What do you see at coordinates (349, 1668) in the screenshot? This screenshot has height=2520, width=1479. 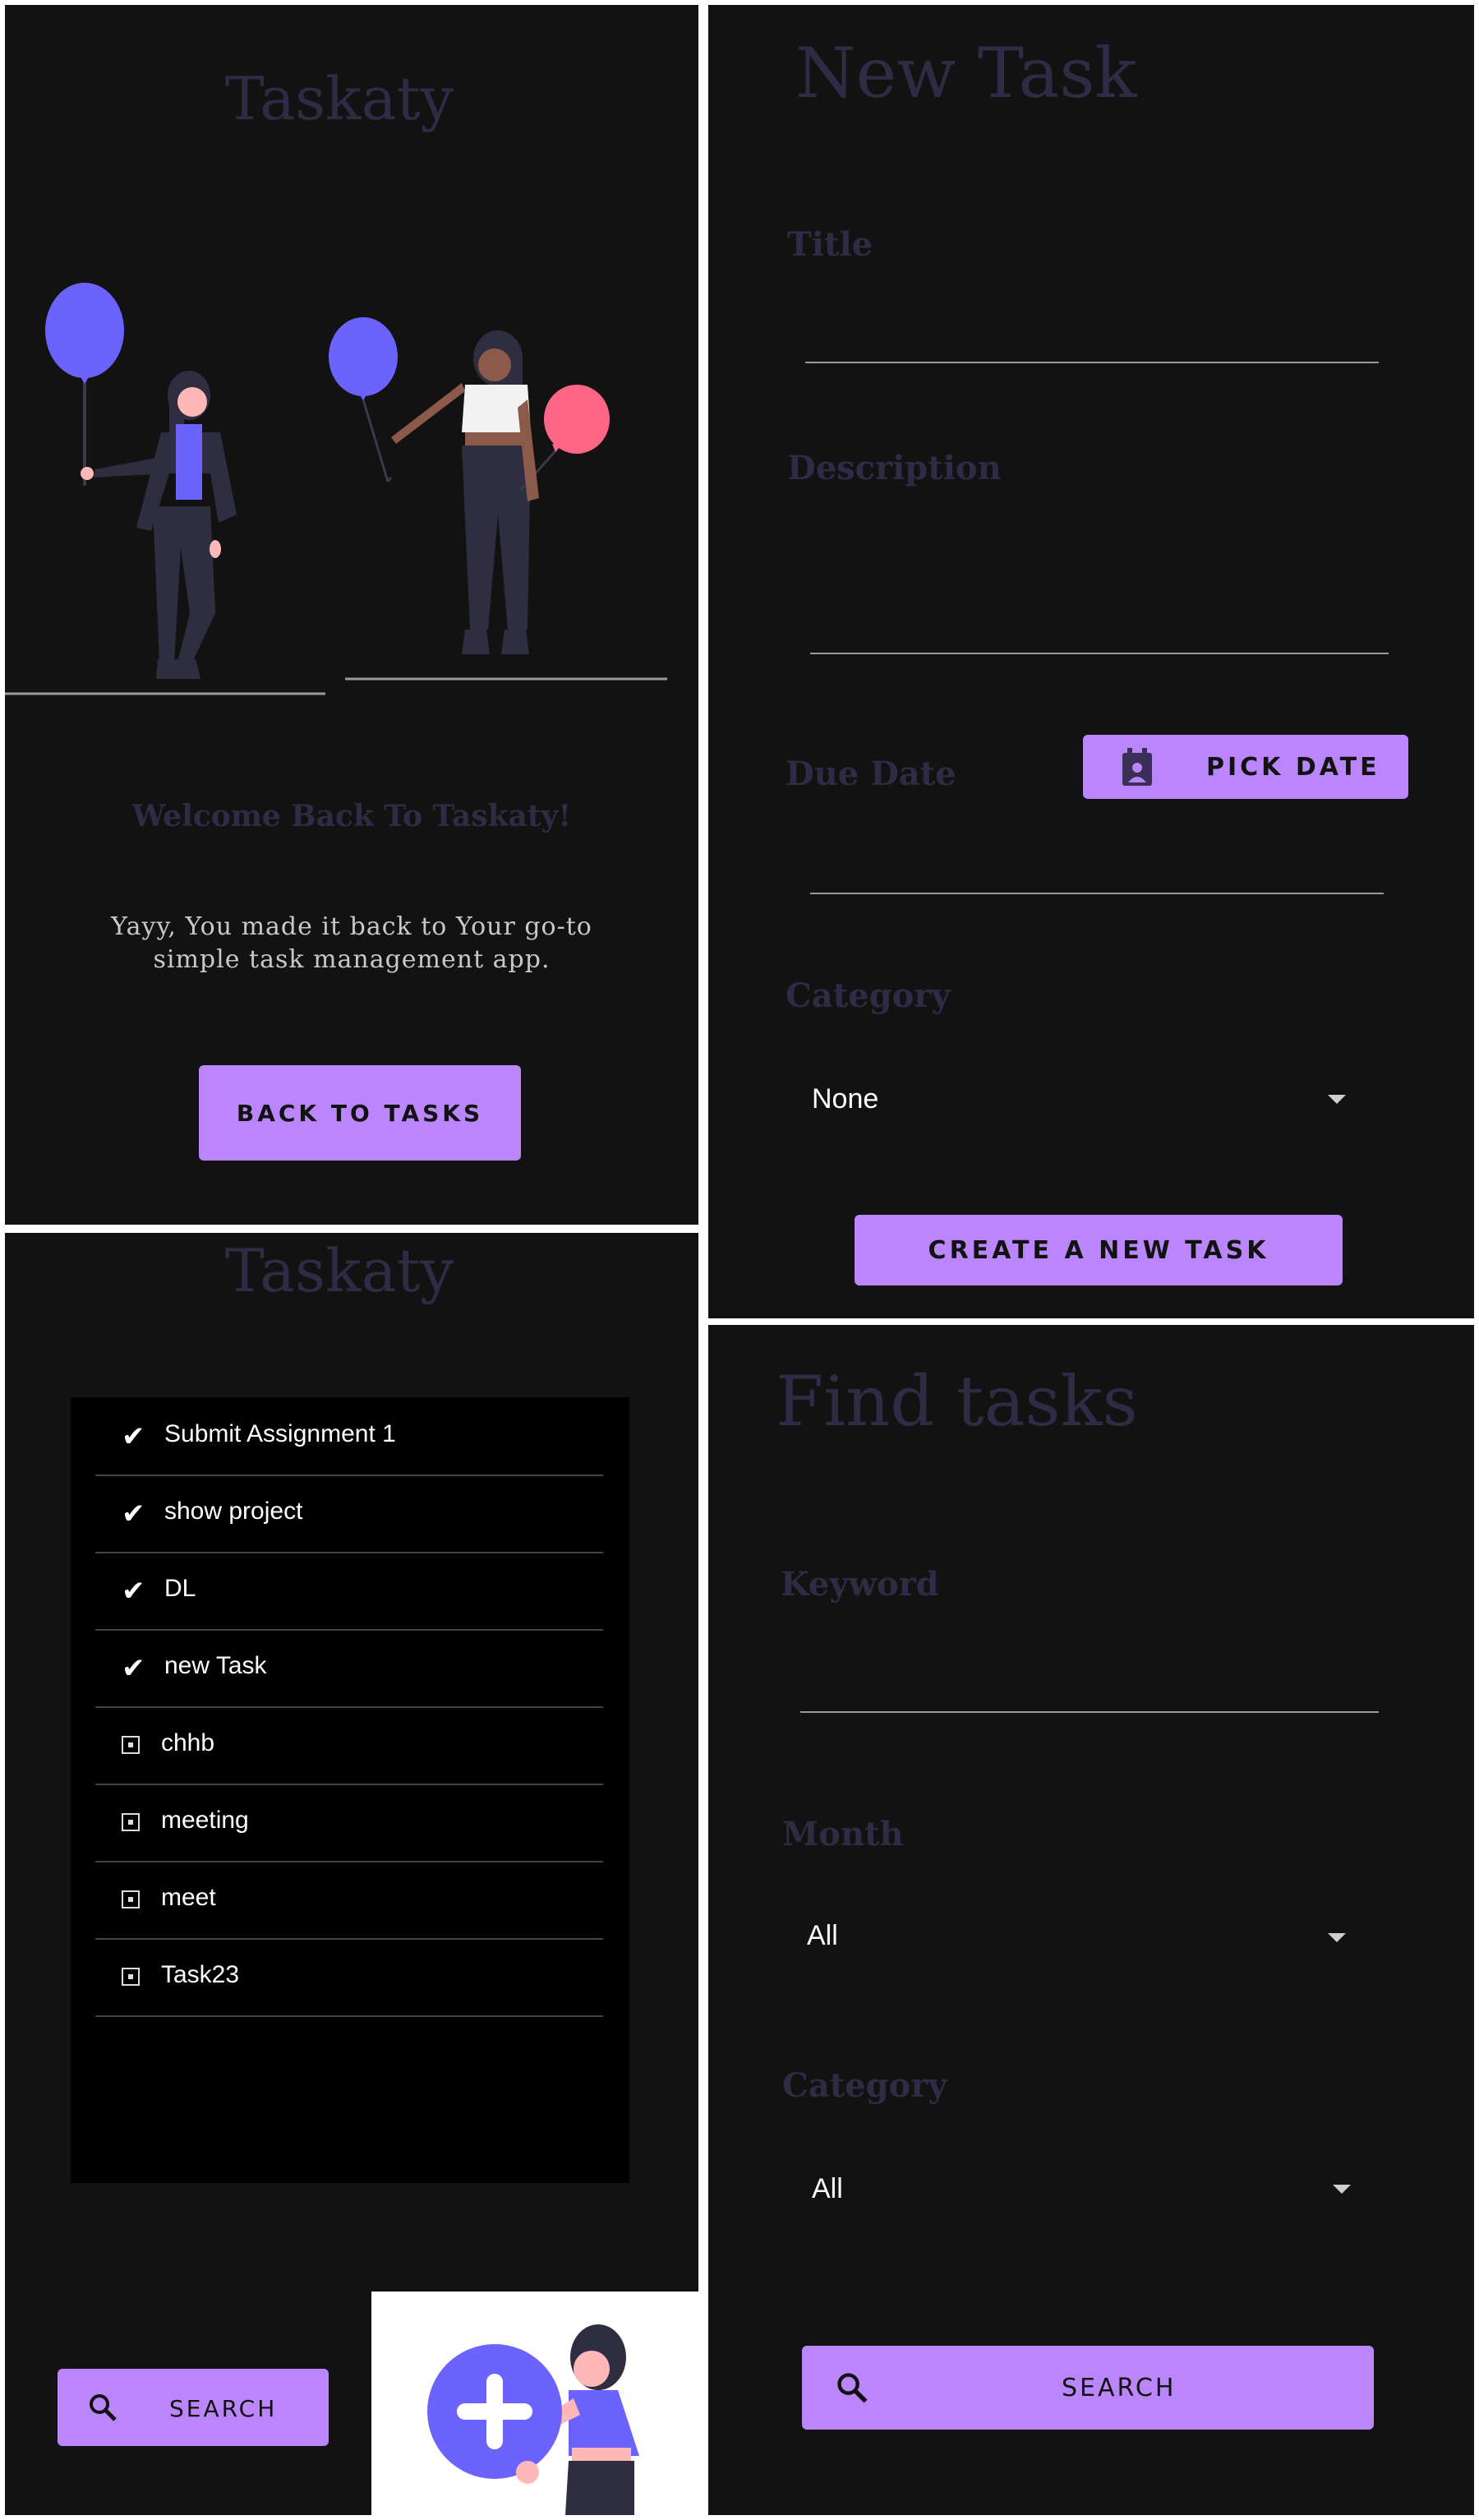 I see `list-item: ✔ new Task` at bounding box center [349, 1668].